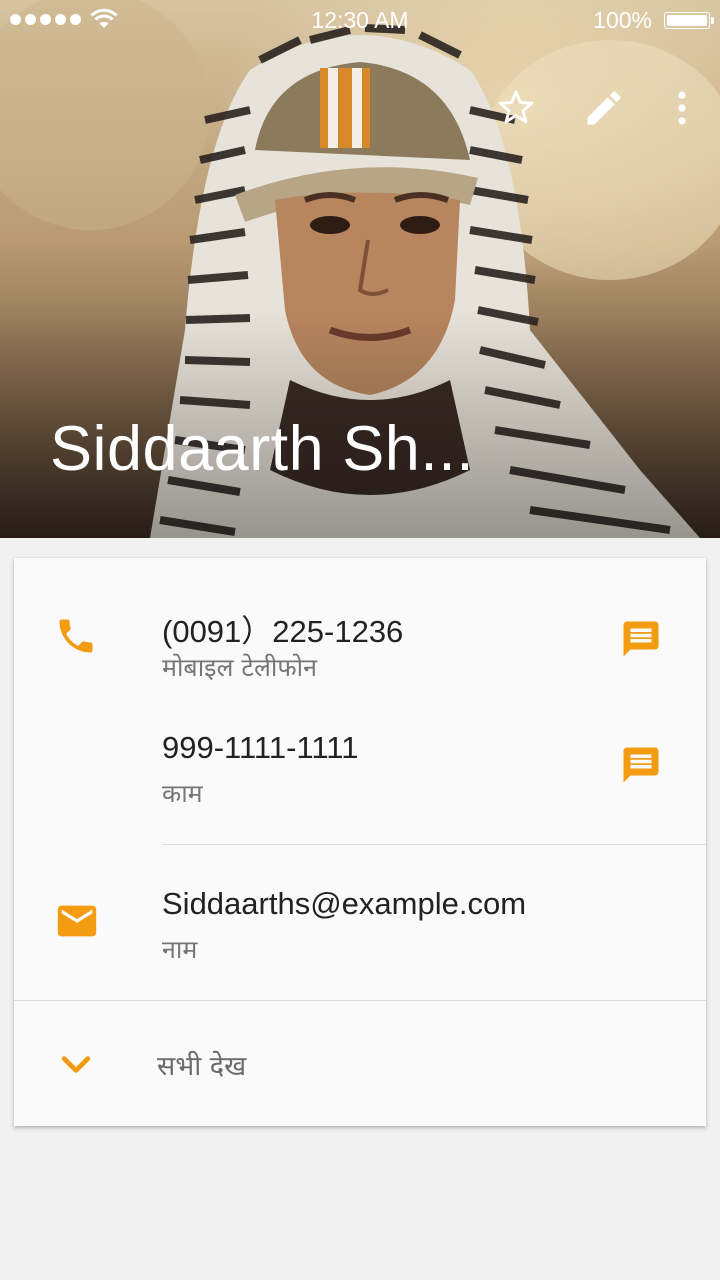 The width and height of the screenshot is (720, 1280). What do you see at coordinates (76, 1064) in the screenshot?
I see `chevron-down-icon` at bounding box center [76, 1064].